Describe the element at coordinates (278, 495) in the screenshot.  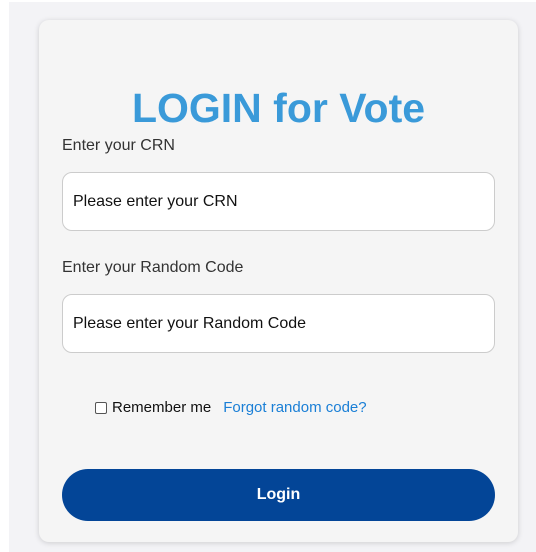
I see `login-button: Login` at that location.